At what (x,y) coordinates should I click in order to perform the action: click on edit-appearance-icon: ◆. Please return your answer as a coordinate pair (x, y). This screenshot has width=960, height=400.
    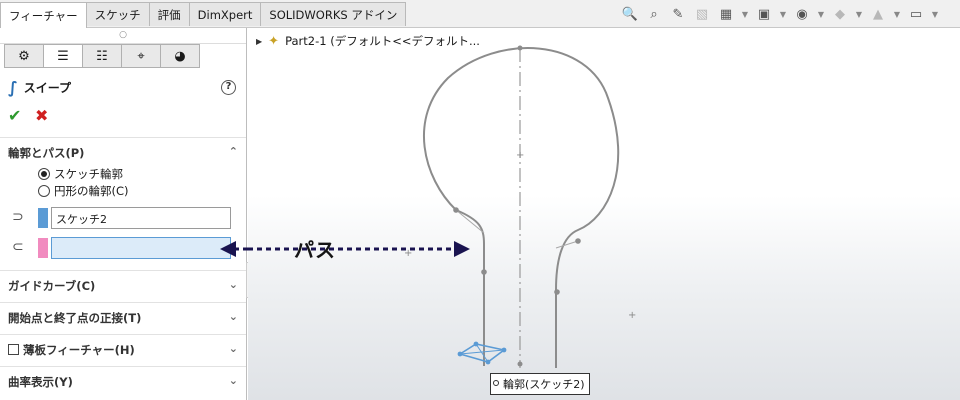
    Looking at the image, I should click on (840, 14).